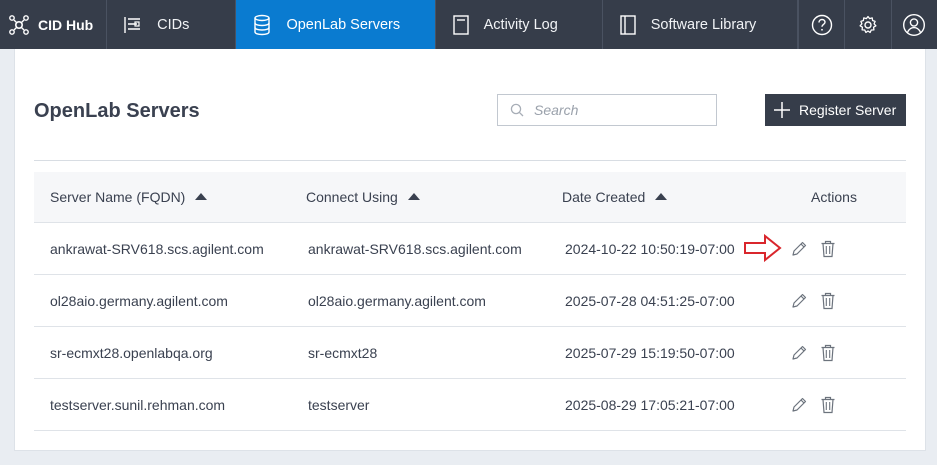 The height and width of the screenshot is (465, 937). I want to click on column-header-connect-using: Connect Using, so click(418, 197).